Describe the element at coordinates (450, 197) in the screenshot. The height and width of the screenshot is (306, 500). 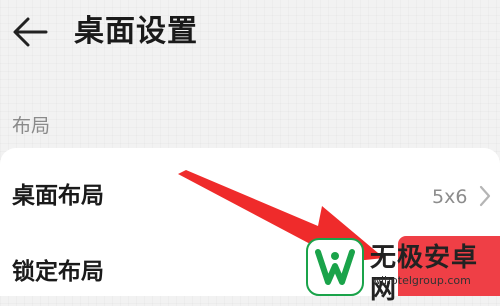
I see `desktop-layout-value: 5x6` at that location.